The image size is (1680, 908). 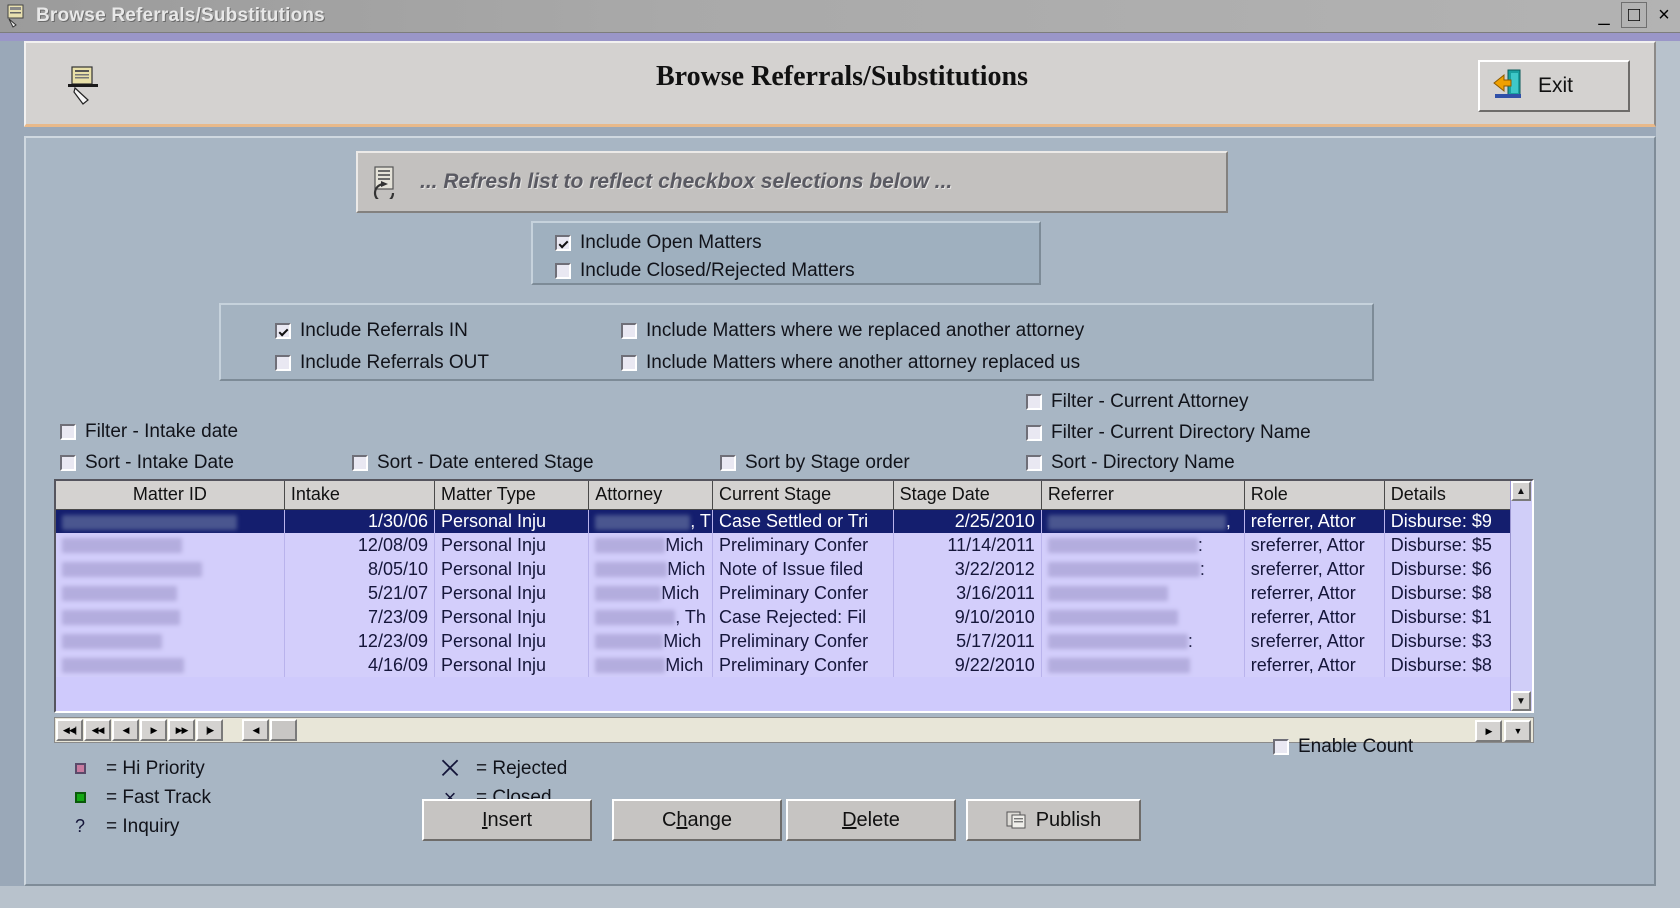 I want to click on nav-next-button: ▶, so click(x=153, y=730).